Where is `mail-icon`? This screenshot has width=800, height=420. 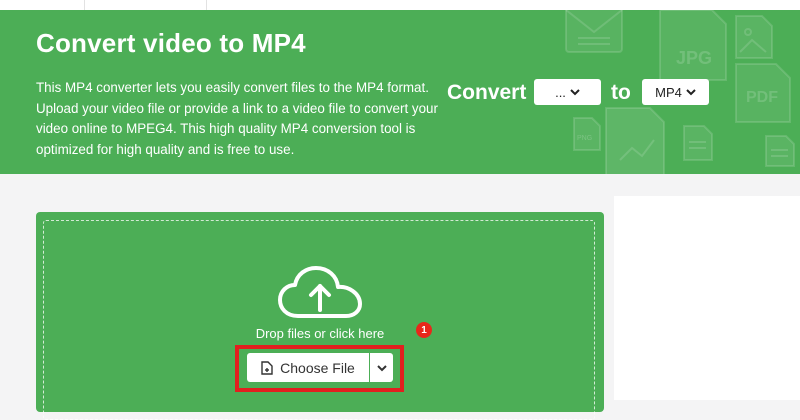
mail-icon is located at coordinates (594, 31).